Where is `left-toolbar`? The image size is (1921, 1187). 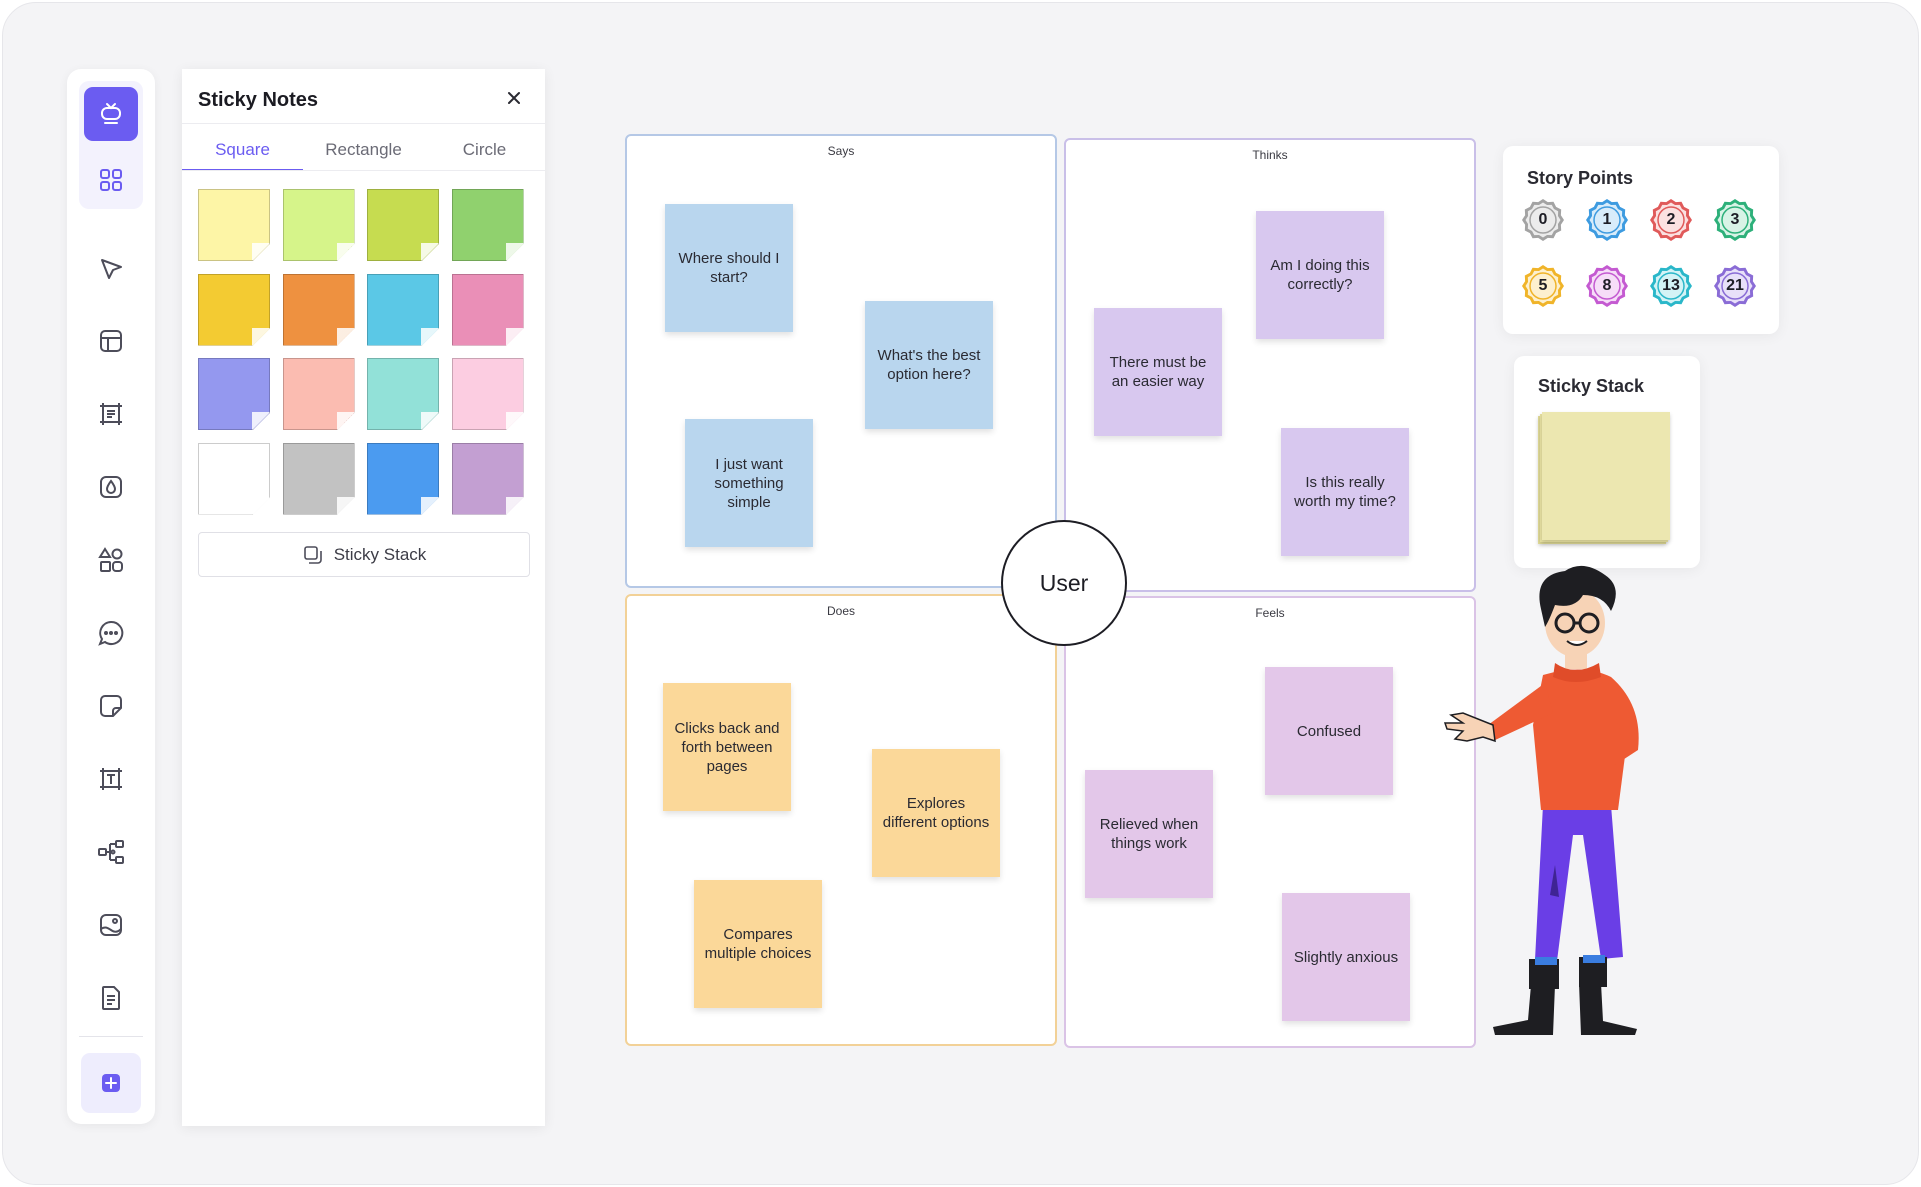
left-toolbar is located at coordinates (111, 596).